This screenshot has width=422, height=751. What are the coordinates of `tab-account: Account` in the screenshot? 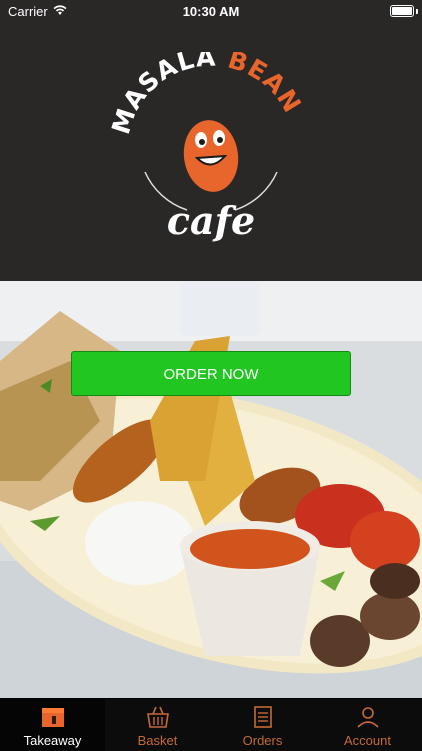 It's located at (367, 725).